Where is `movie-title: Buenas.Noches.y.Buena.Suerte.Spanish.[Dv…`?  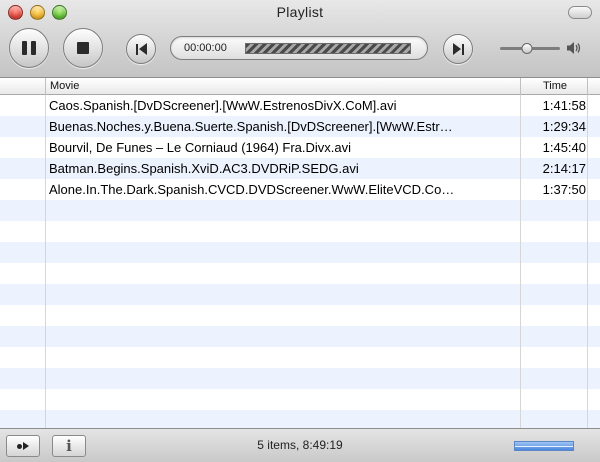
movie-title: Buenas.Noches.y.Buena.Suerte.Spanish.[Dv… is located at coordinates (251, 126).